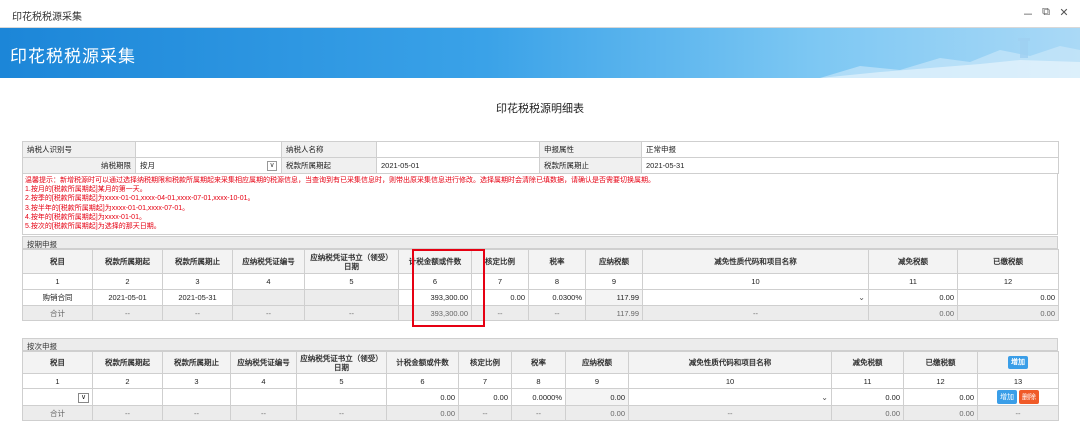  What do you see at coordinates (57, 297) in the screenshot?
I see `tax-item-cell: 购销合同` at bounding box center [57, 297].